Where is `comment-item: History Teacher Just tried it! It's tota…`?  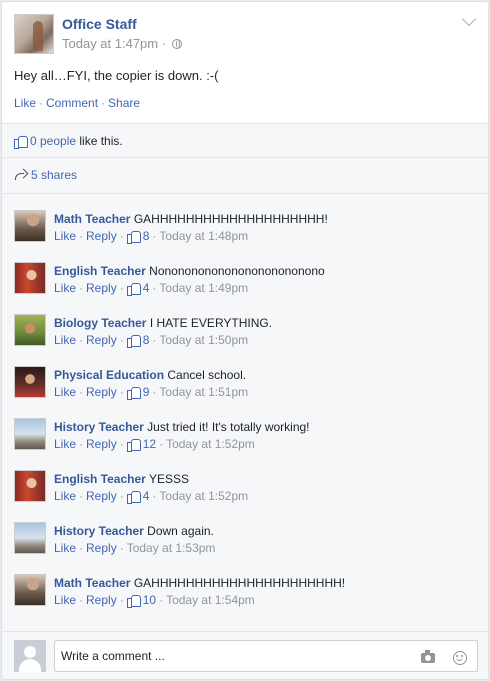 comment-item: History Teacher Just tried it! It's tota… is located at coordinates (244, 432).